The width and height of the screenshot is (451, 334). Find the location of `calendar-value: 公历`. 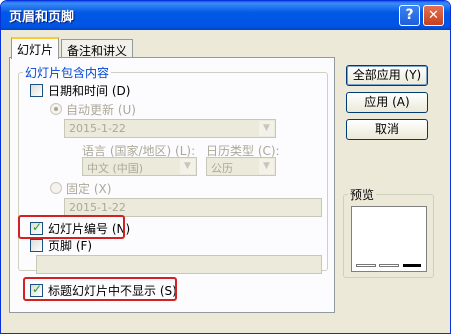

calendar-value: 公历 is located at coordinates (222, 168).